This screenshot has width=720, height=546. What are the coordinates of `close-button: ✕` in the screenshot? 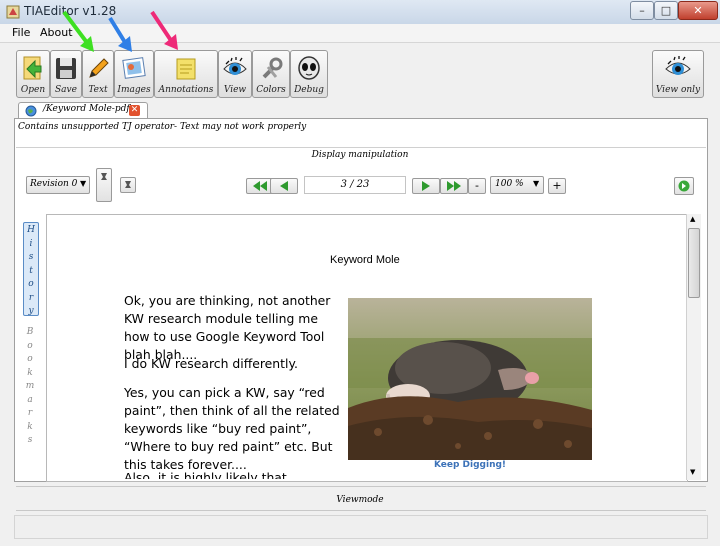 It's located at (698, 10).